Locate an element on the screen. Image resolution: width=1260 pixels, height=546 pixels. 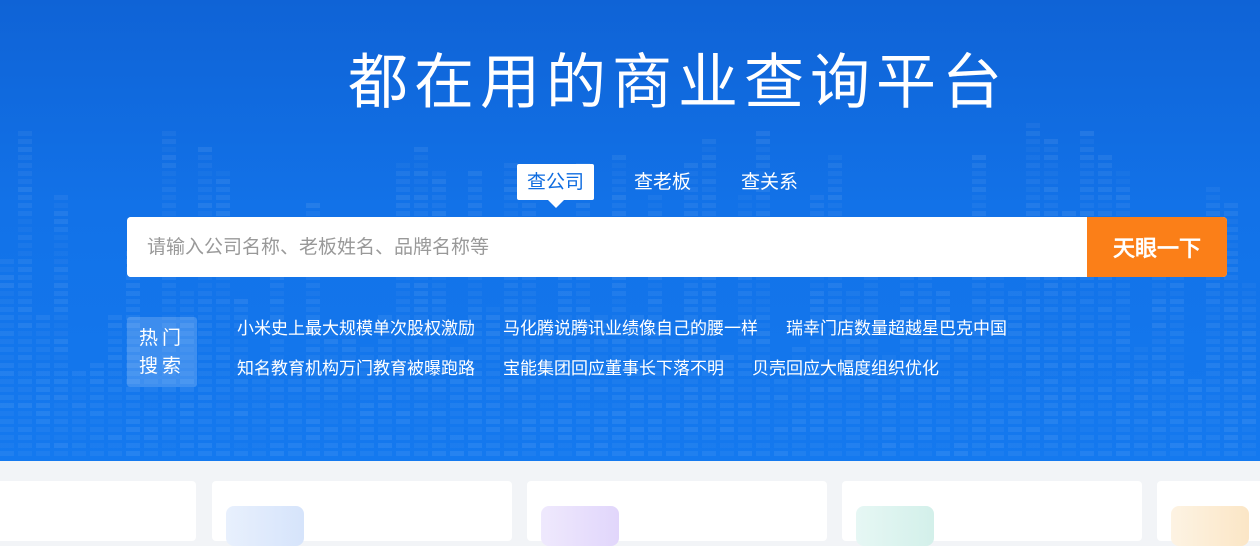
tab-relation: 查关系 is located at coordinates (769, 182).